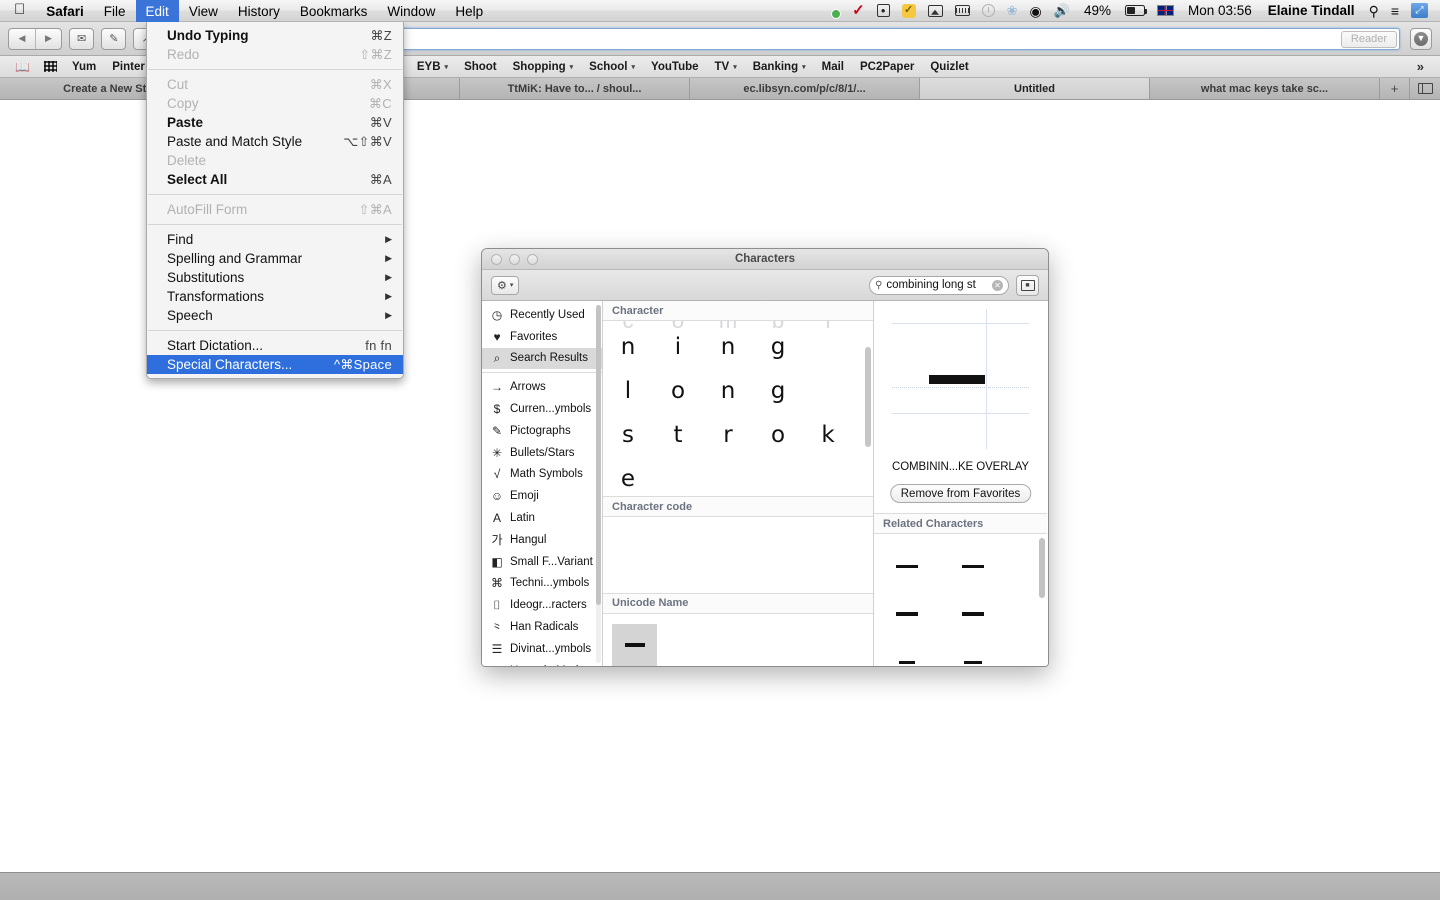 The width and height of the screenshot is (1440, 900). Describe the element at coordinates (678, 435) in the screenshot. I see `character-cell: t` at that location.